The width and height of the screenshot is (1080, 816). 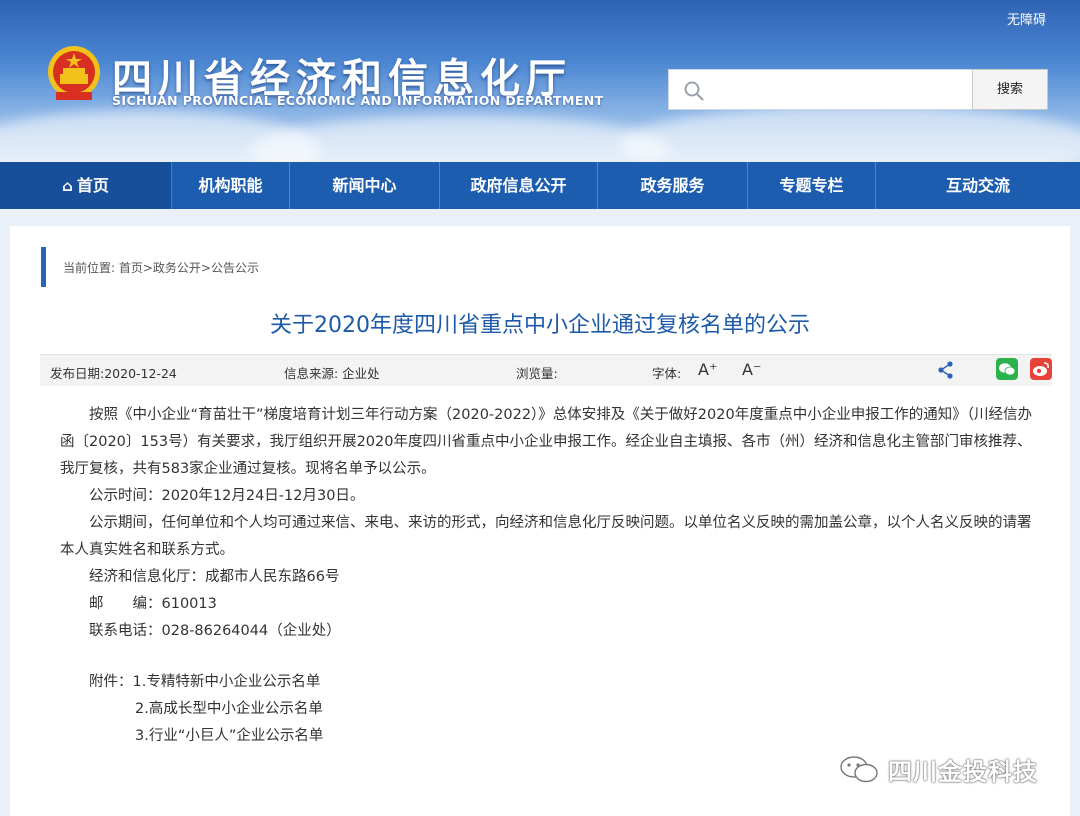 What do you see at coordinates (74, 73) in the screenshot?
I see `national-emblem-icon` at bounding box center [74, 73].